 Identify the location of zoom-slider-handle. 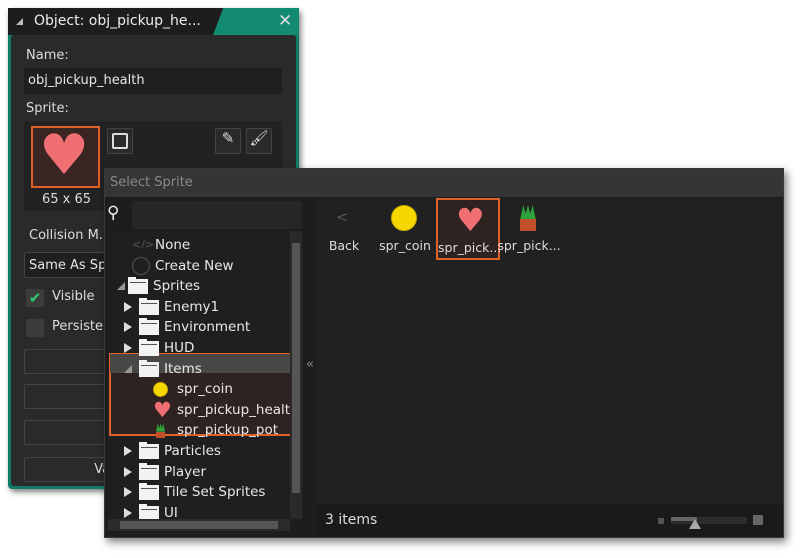
(695, 524).